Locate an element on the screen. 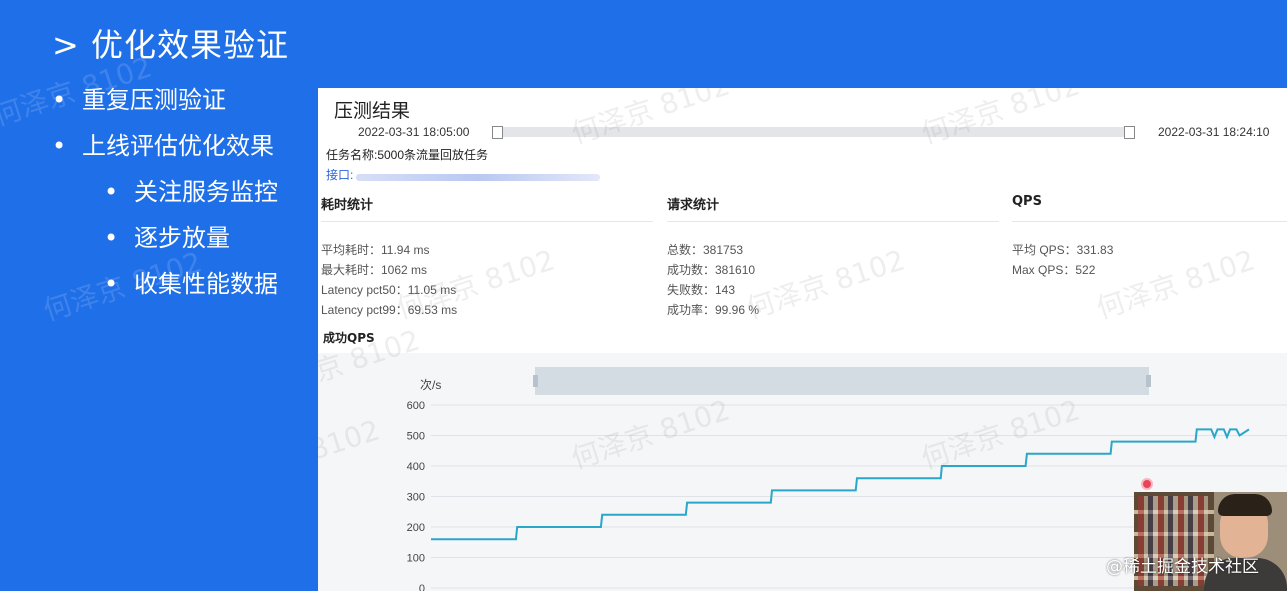 The image size is (1287, 591). y-axis-unit-label: 次/s is located at coordinates (430, 385).